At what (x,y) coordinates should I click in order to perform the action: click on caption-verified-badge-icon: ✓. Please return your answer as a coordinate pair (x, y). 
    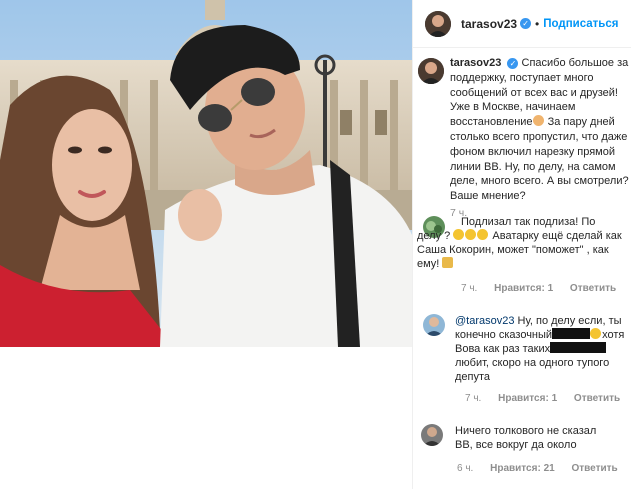
    Looking at the image, I should click on (513, 63).